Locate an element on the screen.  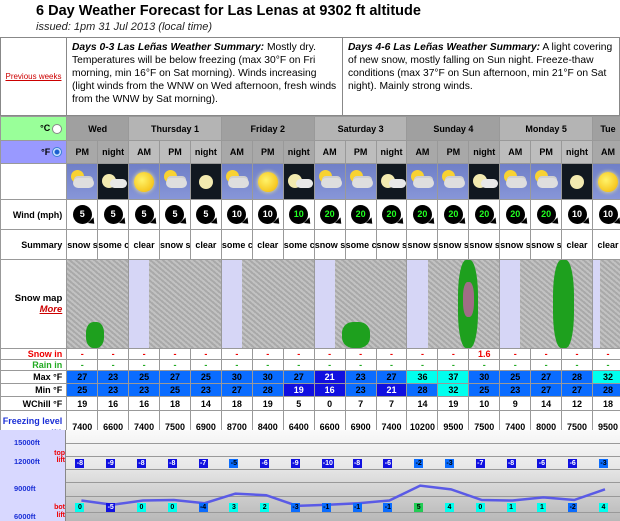
celsius-radio is located at coordinates (57, 128).